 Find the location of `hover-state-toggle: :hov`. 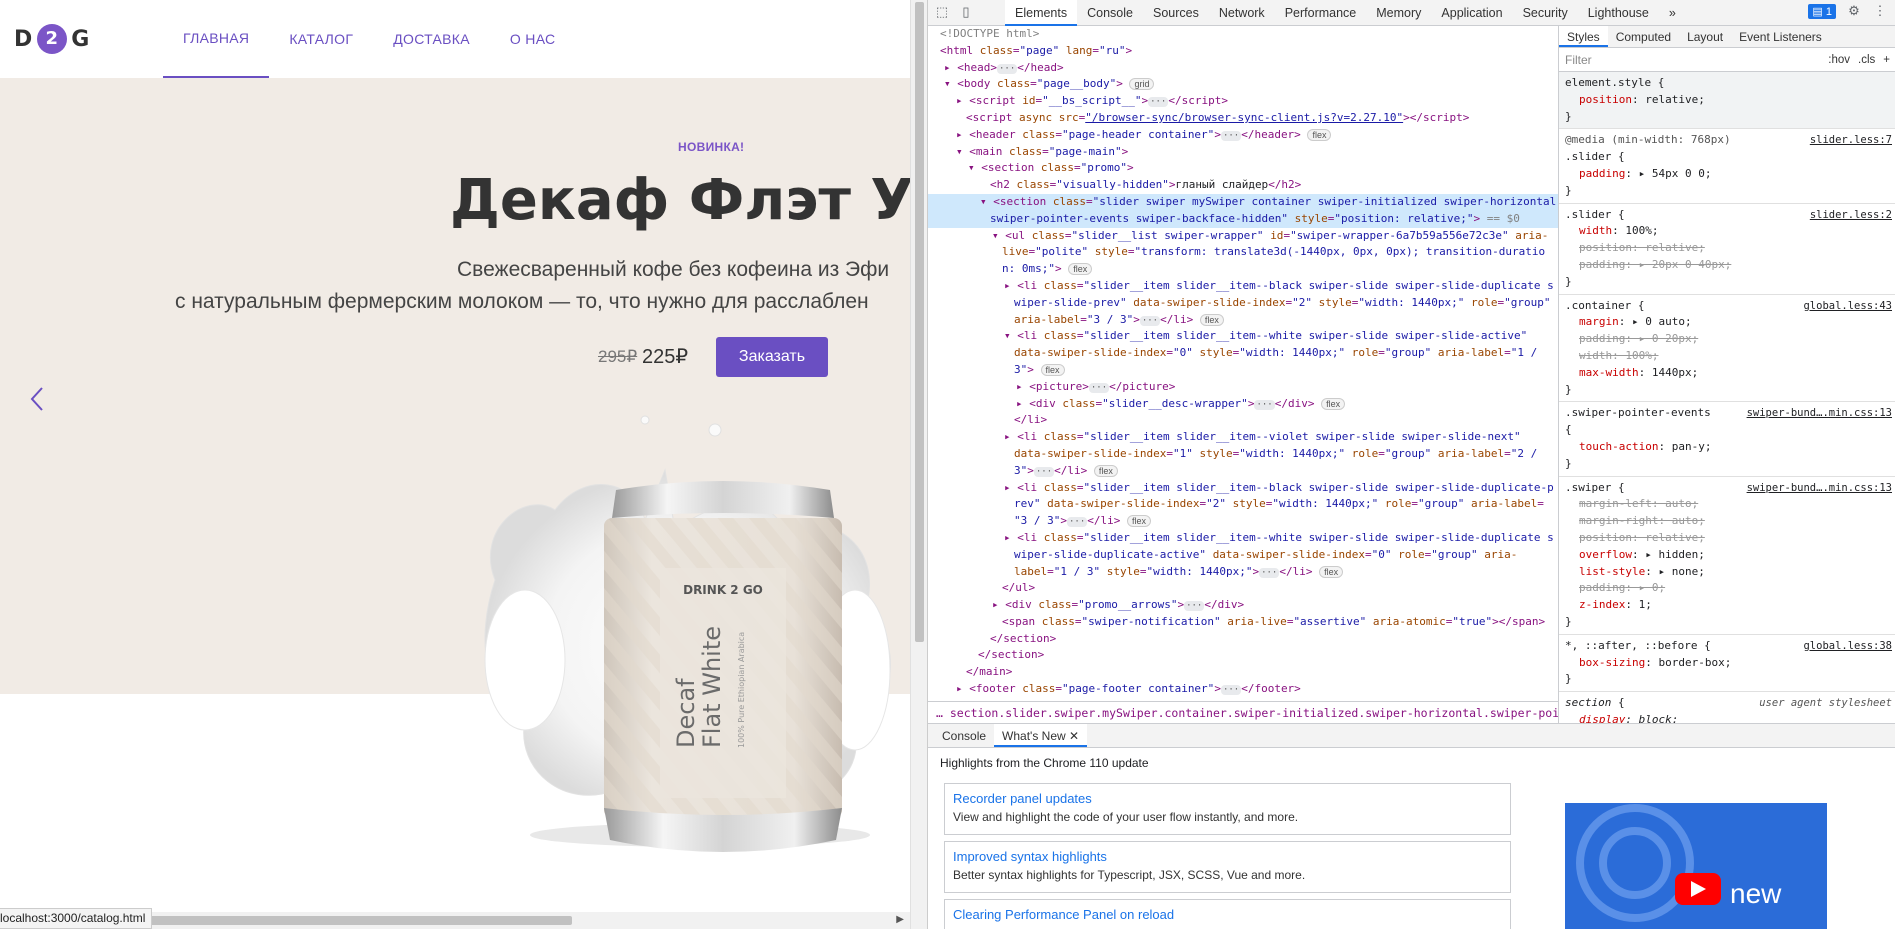

hover-state-toggle: :hov is located at coordinates (1839, 60).